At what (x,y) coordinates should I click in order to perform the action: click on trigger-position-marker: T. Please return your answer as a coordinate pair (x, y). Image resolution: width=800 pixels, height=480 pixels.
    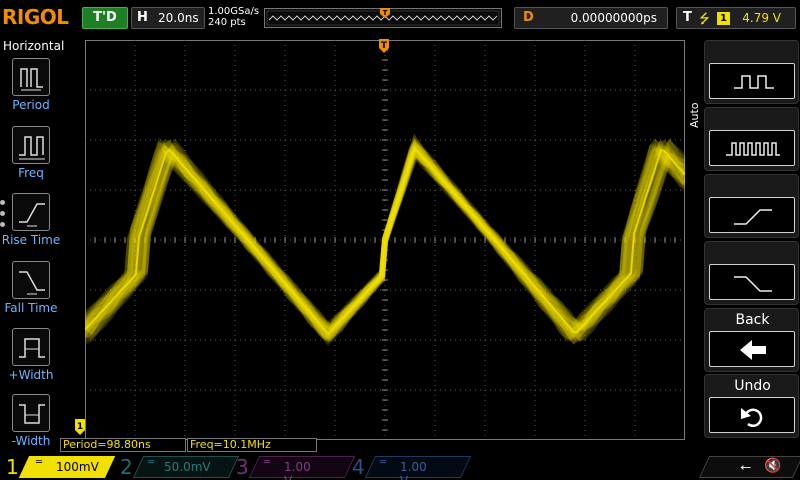
    Looking at the image, I should click on (384, 46).